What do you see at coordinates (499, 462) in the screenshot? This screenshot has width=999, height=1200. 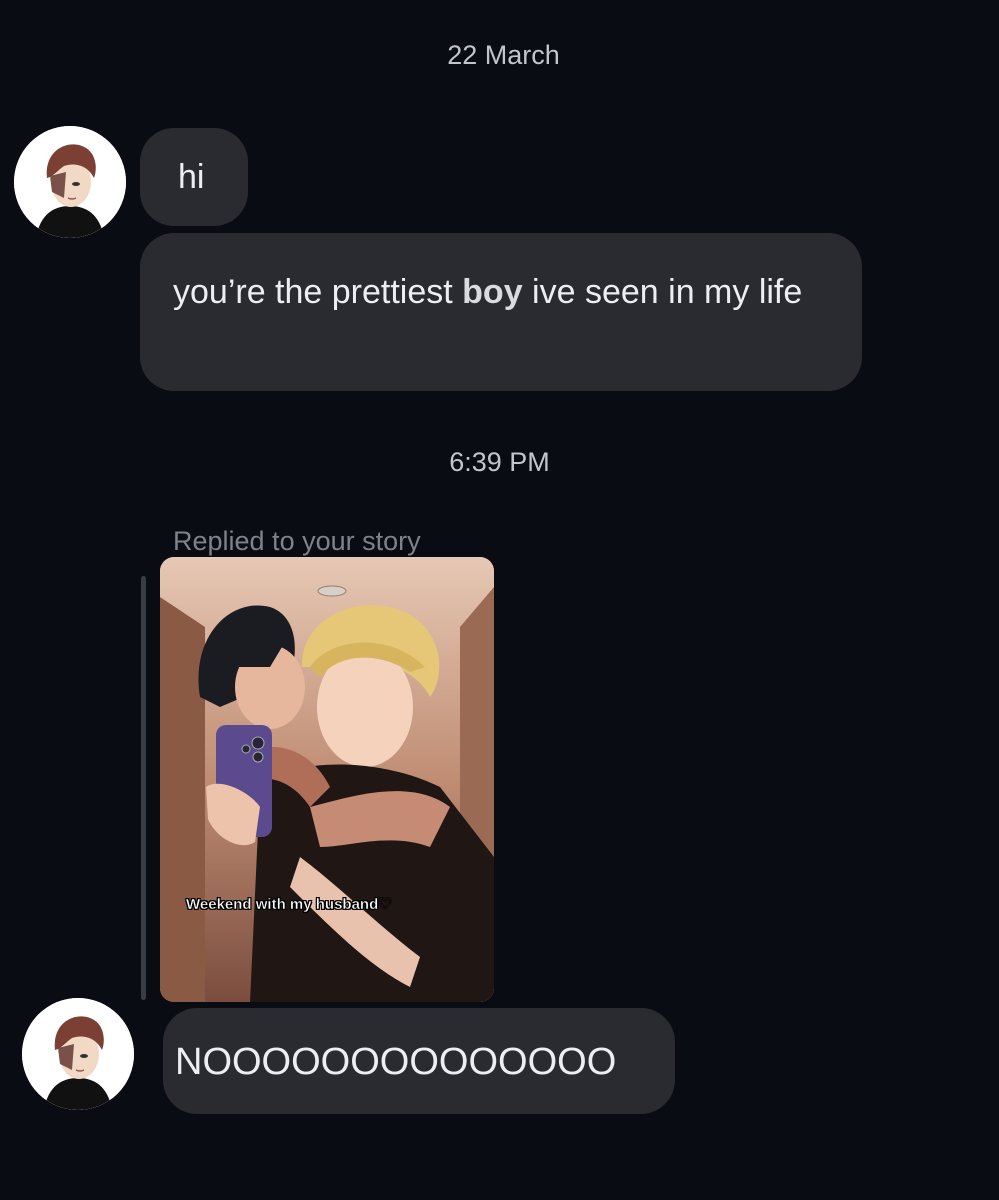 I see `time-divider: 6:39 PM` at bounding box center [499, 462].